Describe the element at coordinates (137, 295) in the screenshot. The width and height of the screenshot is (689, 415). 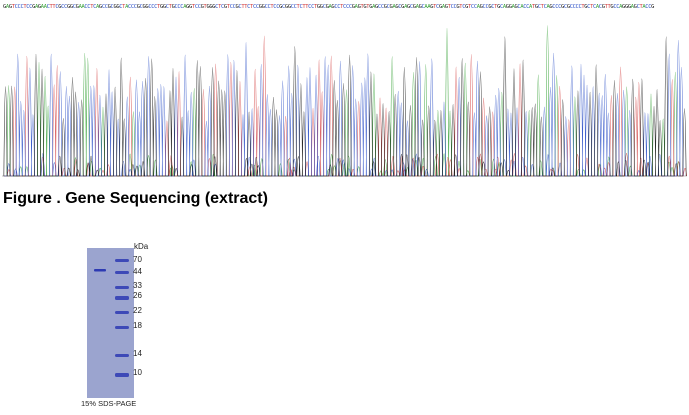
I see `marker-label-26: 26` at that location.